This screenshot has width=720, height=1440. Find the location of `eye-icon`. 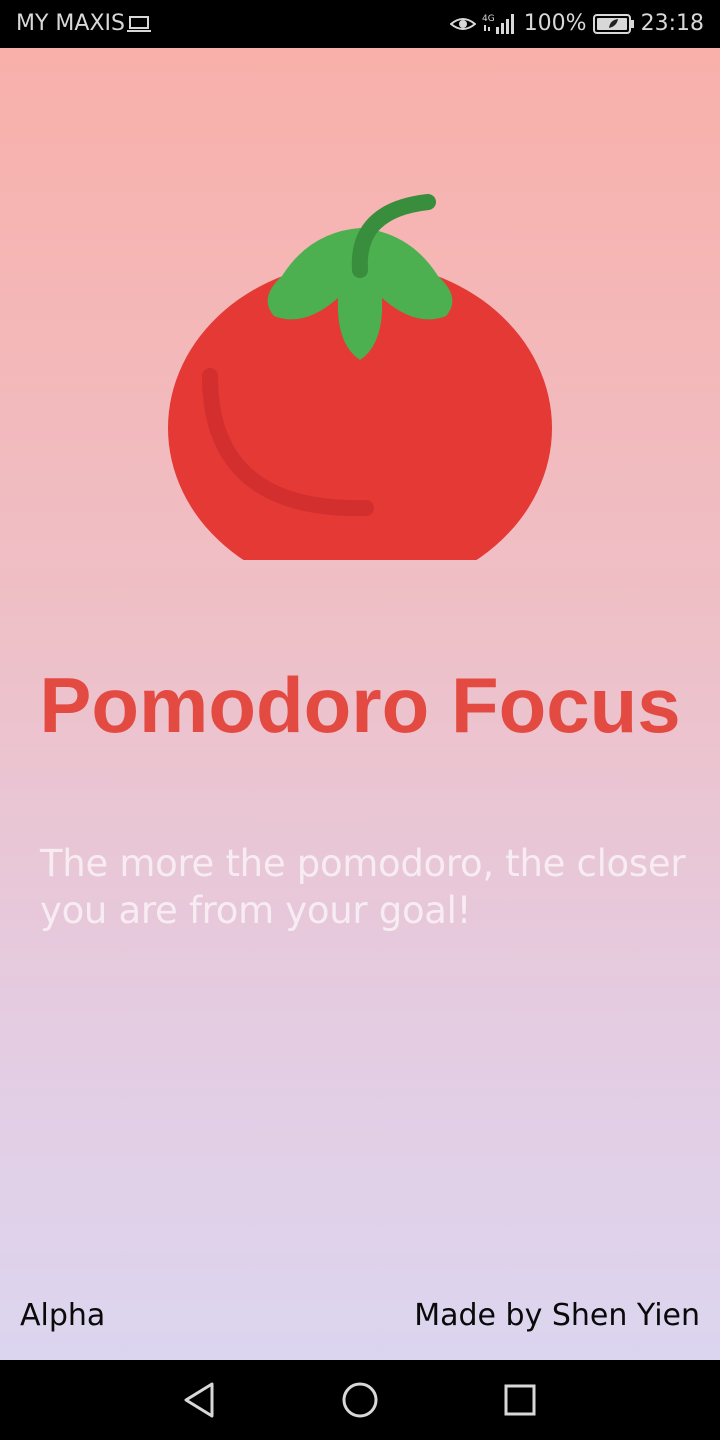

eye-icon is located at coordinates (462, 24).